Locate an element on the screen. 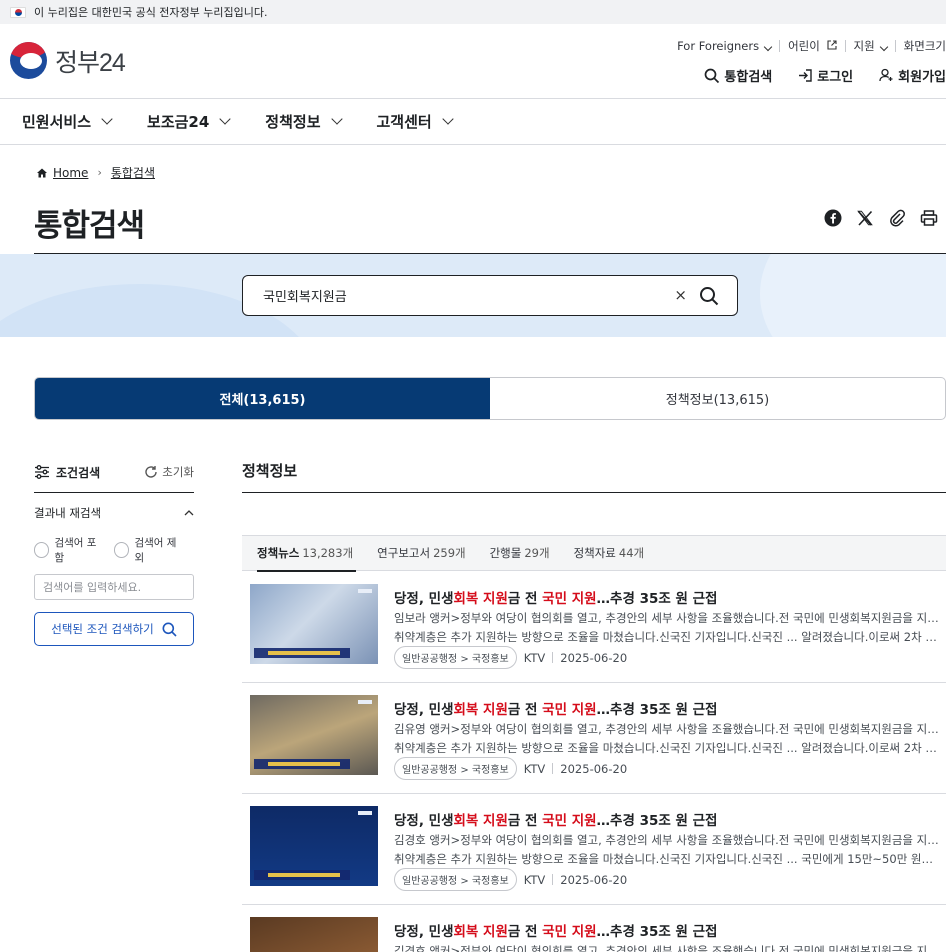 The width and height of the screenshot is (946, 952). search-action-label: 통합검색 is located at coordinates (748, 77).